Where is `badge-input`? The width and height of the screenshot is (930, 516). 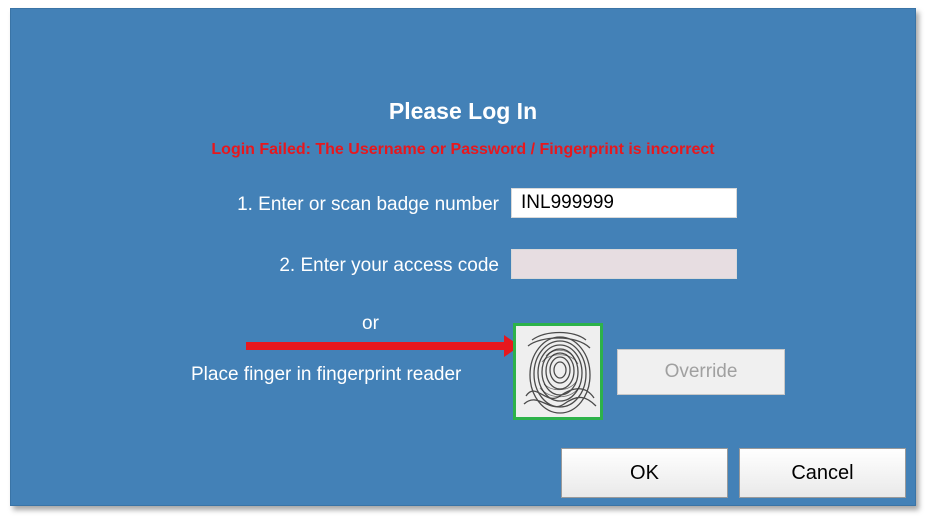
badge-input is located at coordinates (624, 203).